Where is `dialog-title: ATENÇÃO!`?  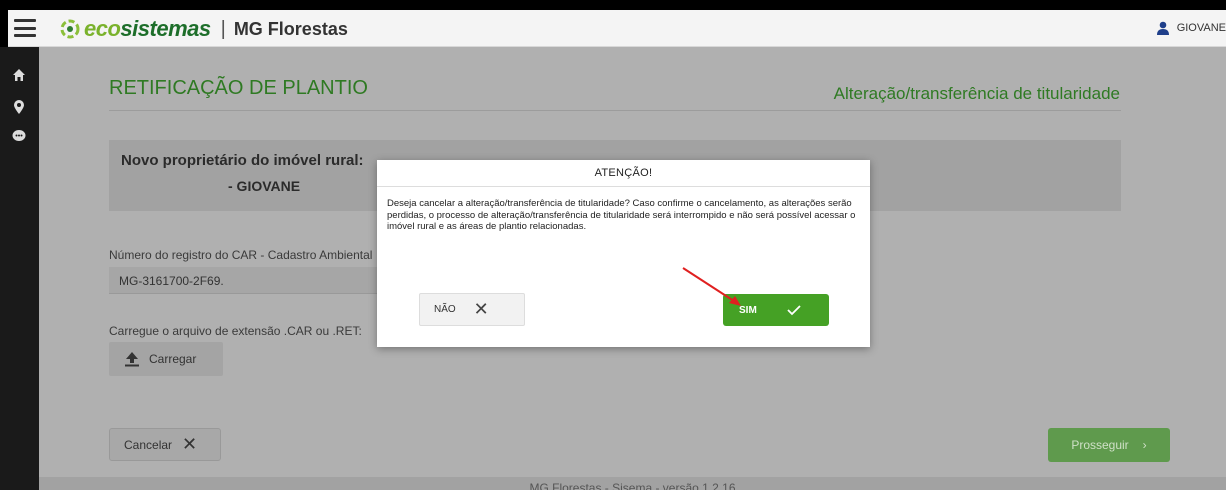
dialog-title: ATENÇÃO! is located at coordinates (623, 173).